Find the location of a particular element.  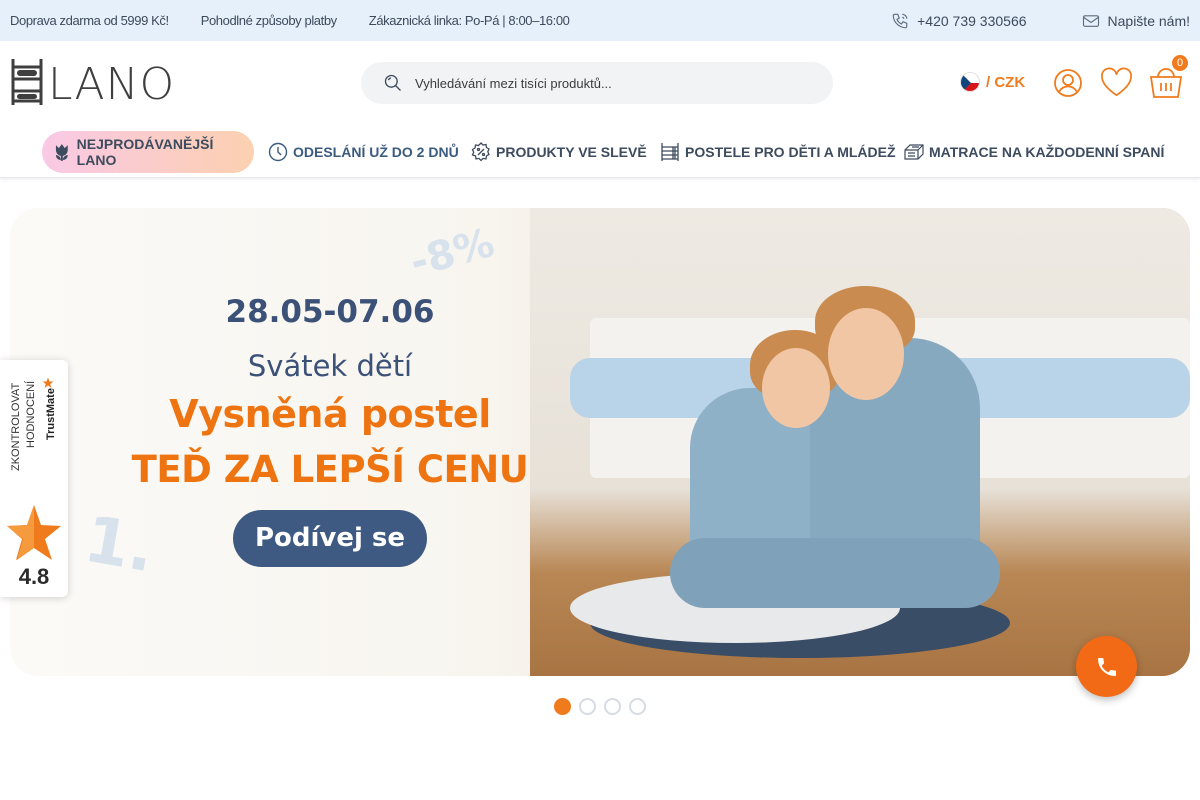

banner-photo-face-left is located at coordinates (796, 388).